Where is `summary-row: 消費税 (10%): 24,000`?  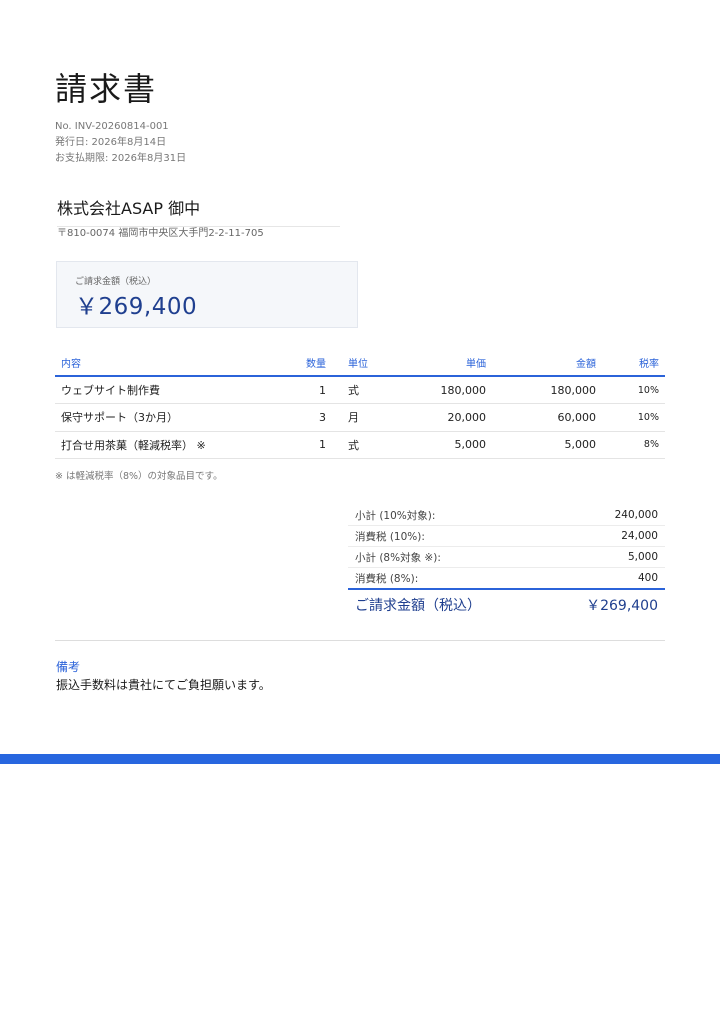
summary-row: 消費税 (10%): 24,000 is located at coordinates (506, 536).